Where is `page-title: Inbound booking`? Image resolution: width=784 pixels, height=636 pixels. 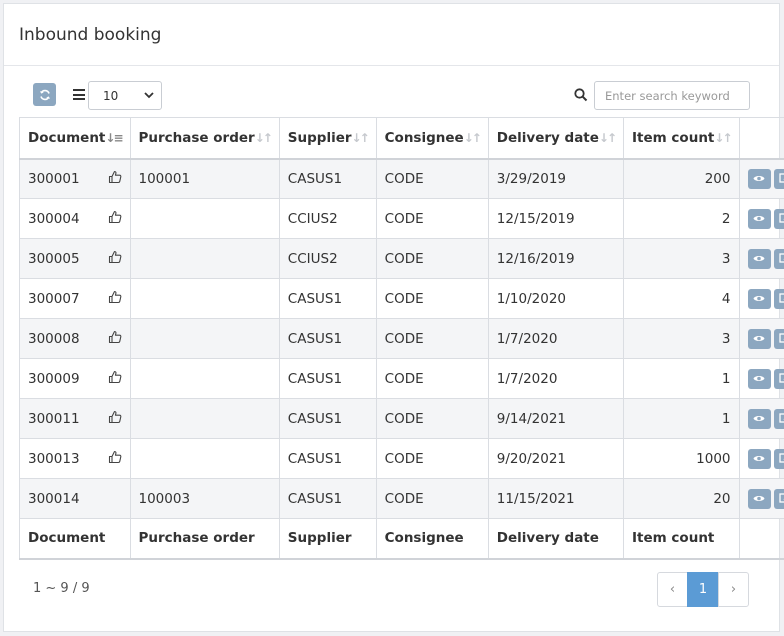 page-title: Inbound booking is located at coordinates (90, 34).